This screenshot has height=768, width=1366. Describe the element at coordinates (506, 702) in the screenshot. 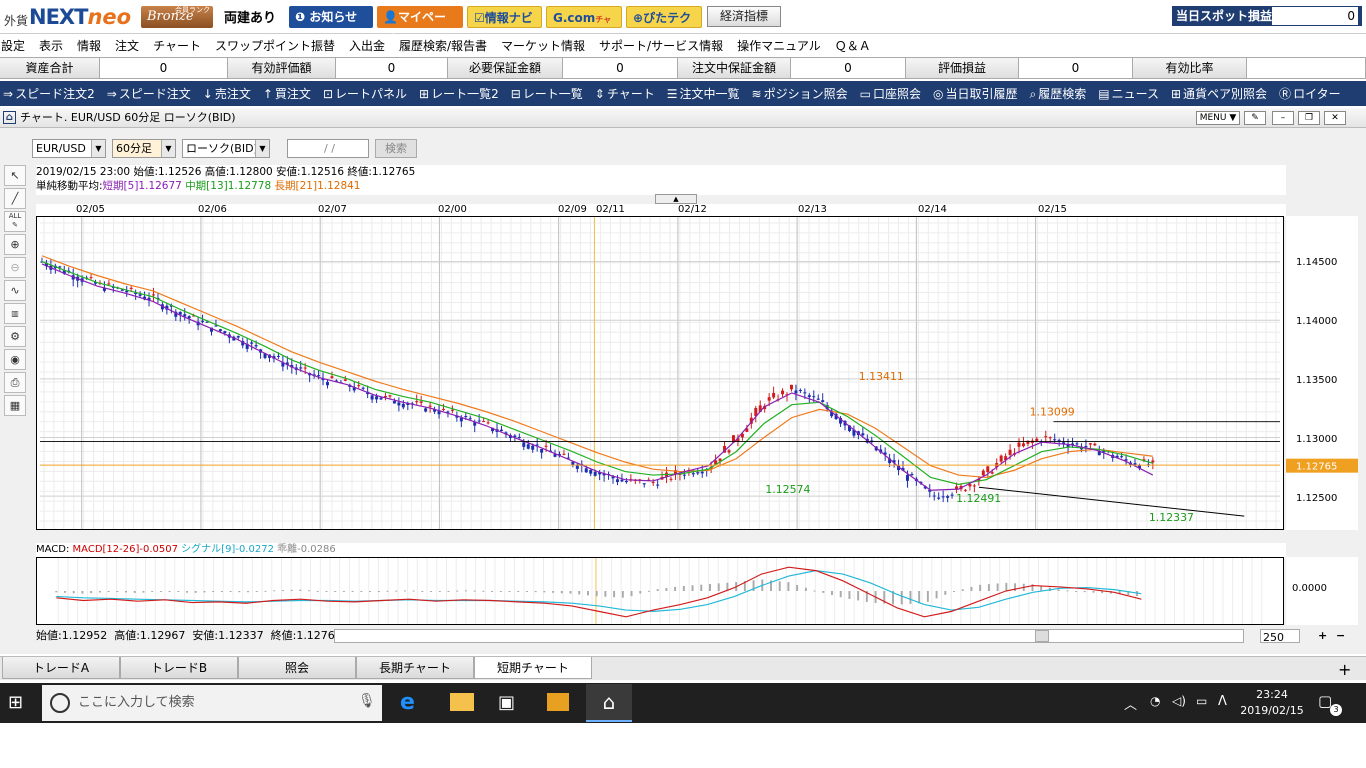

I see `store-icon: ▣` at that location.